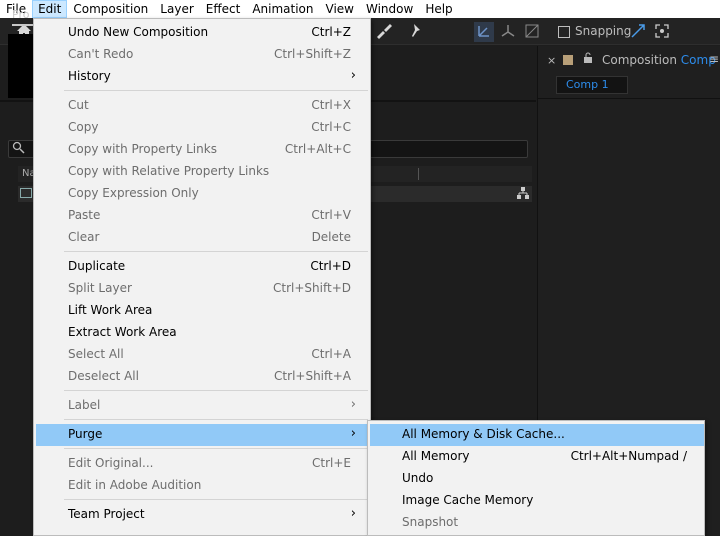  I want to click on menu-item-label-submenu: Label ›, so click(202, 406).